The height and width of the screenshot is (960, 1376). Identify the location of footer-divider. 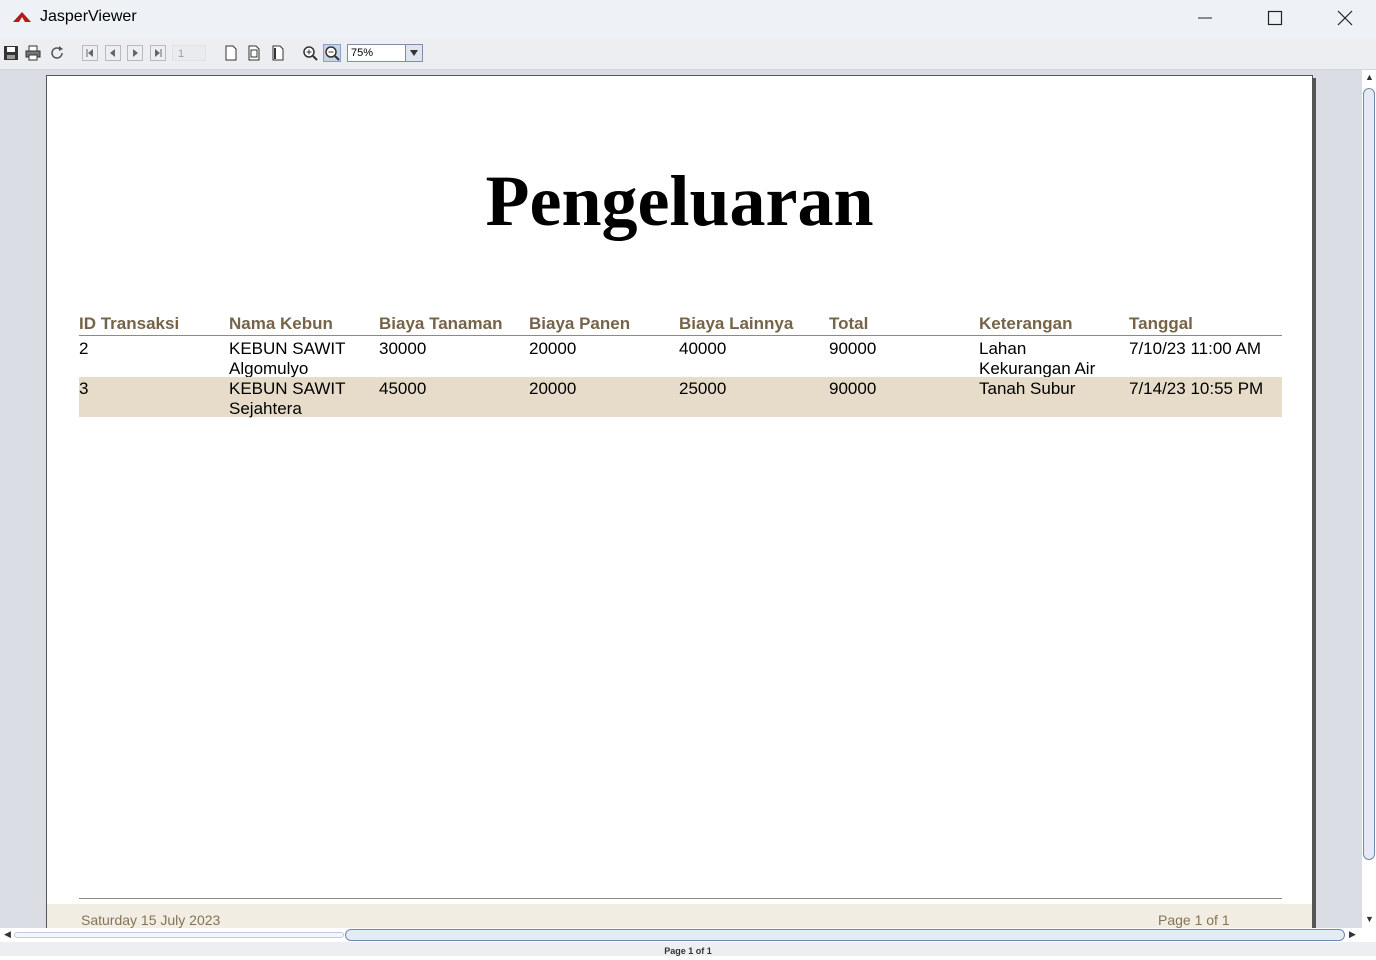
(680, 898).